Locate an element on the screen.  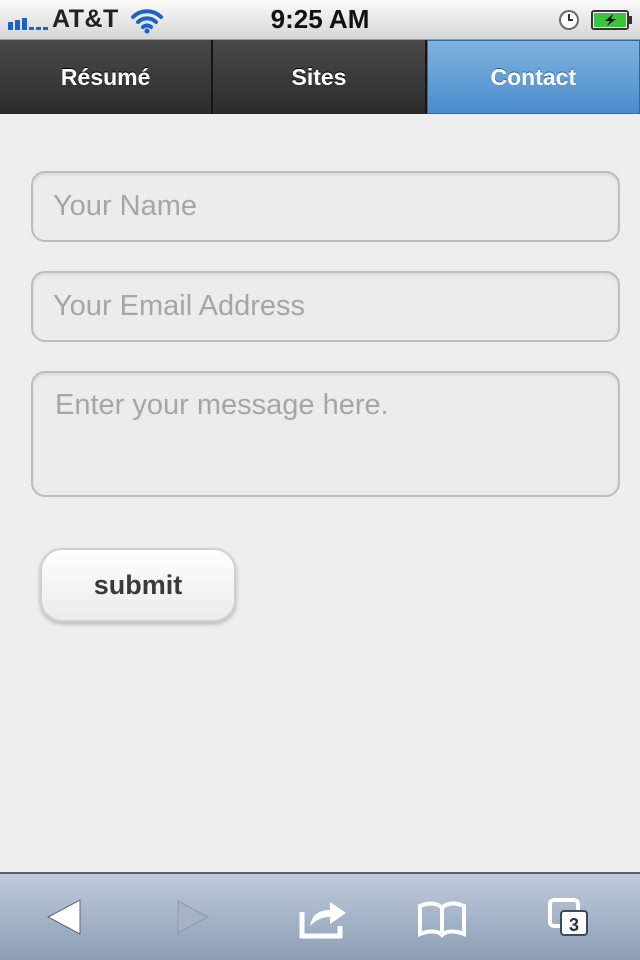
tab-sites: Sites is located at coordinates (320, 77).